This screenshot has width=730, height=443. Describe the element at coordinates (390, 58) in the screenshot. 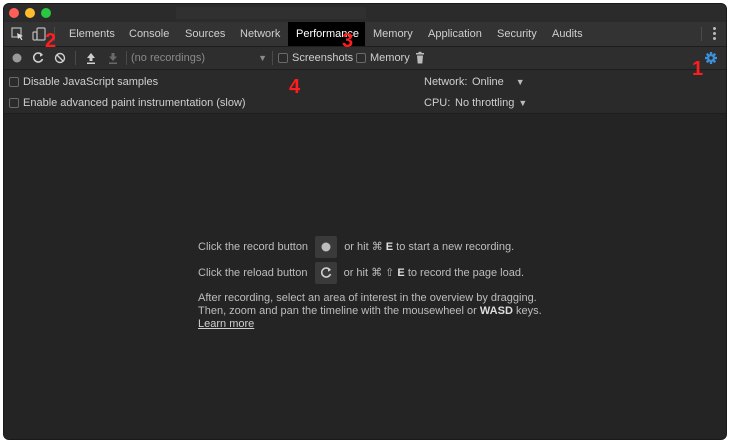

I see `memory-label: Memory` at that location.